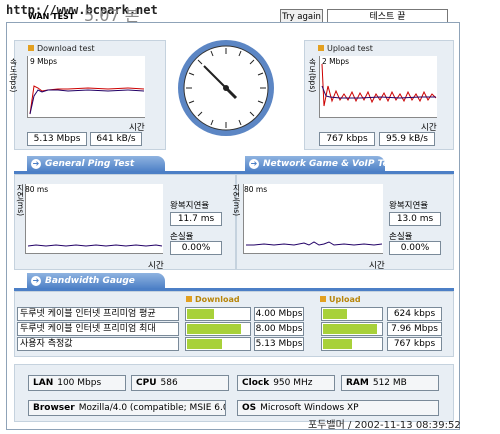 The height and width of the screenshot is (434, 500). What do you see at coordinates (13, 75) in the screenshot?
I see `download-ylabel: 속도(bps)` at bounding box center [13, 75].